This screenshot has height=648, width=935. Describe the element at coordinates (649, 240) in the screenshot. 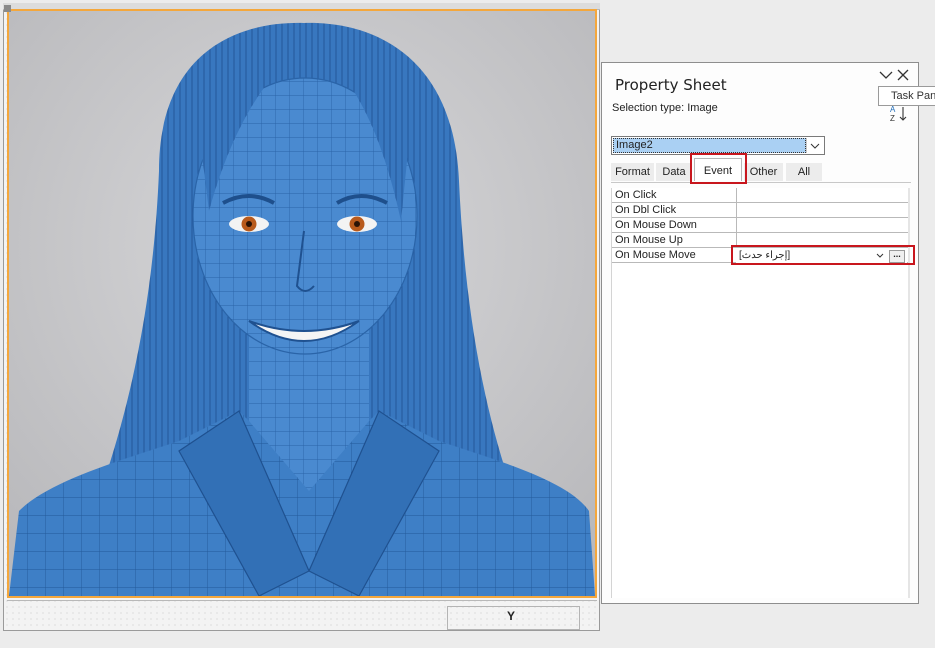

I see `property-name: On Mouse Up` at that location.